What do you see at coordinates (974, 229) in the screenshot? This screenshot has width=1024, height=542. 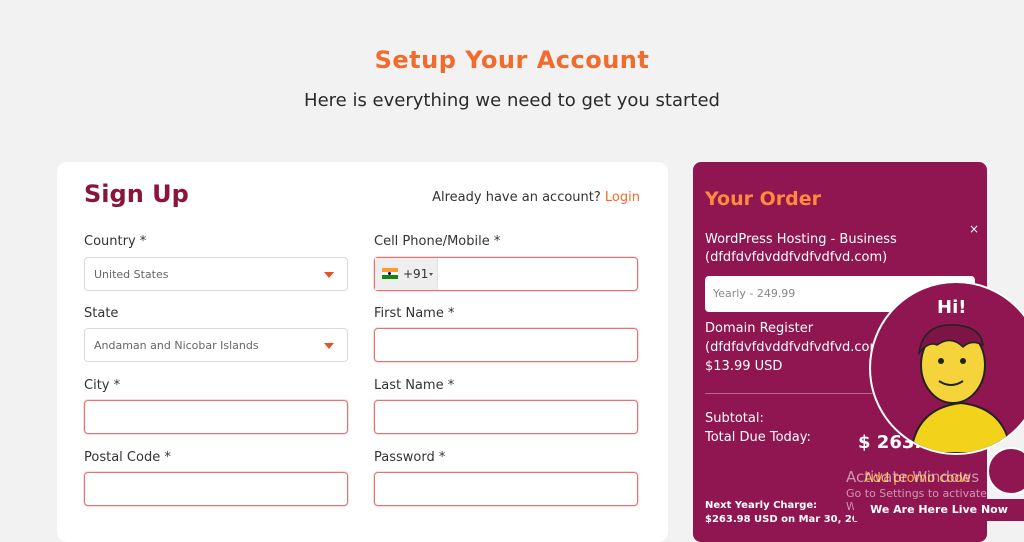 I see `close-icon: ×` at bounding box center [974, 229].